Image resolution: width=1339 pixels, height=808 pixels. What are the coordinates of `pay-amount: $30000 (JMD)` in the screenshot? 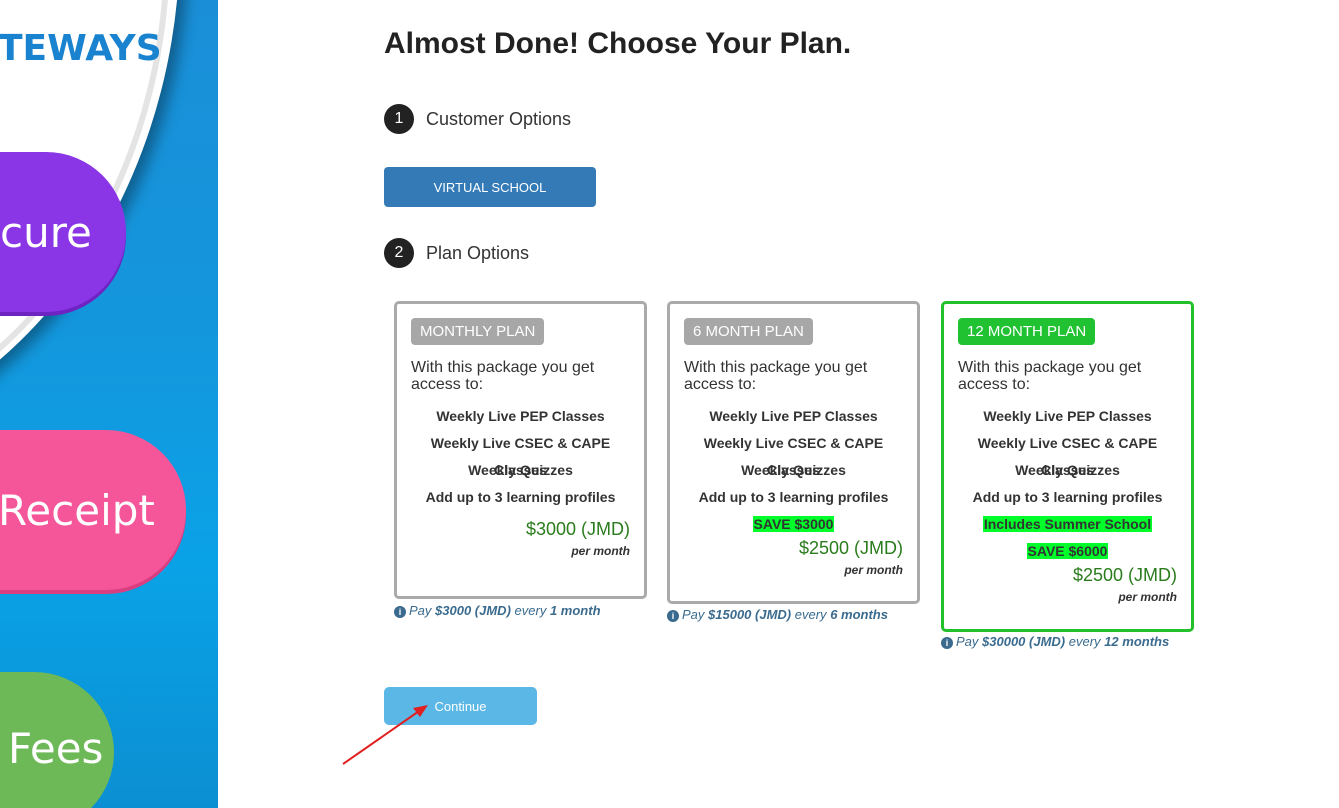 It's located at (1024, 641).